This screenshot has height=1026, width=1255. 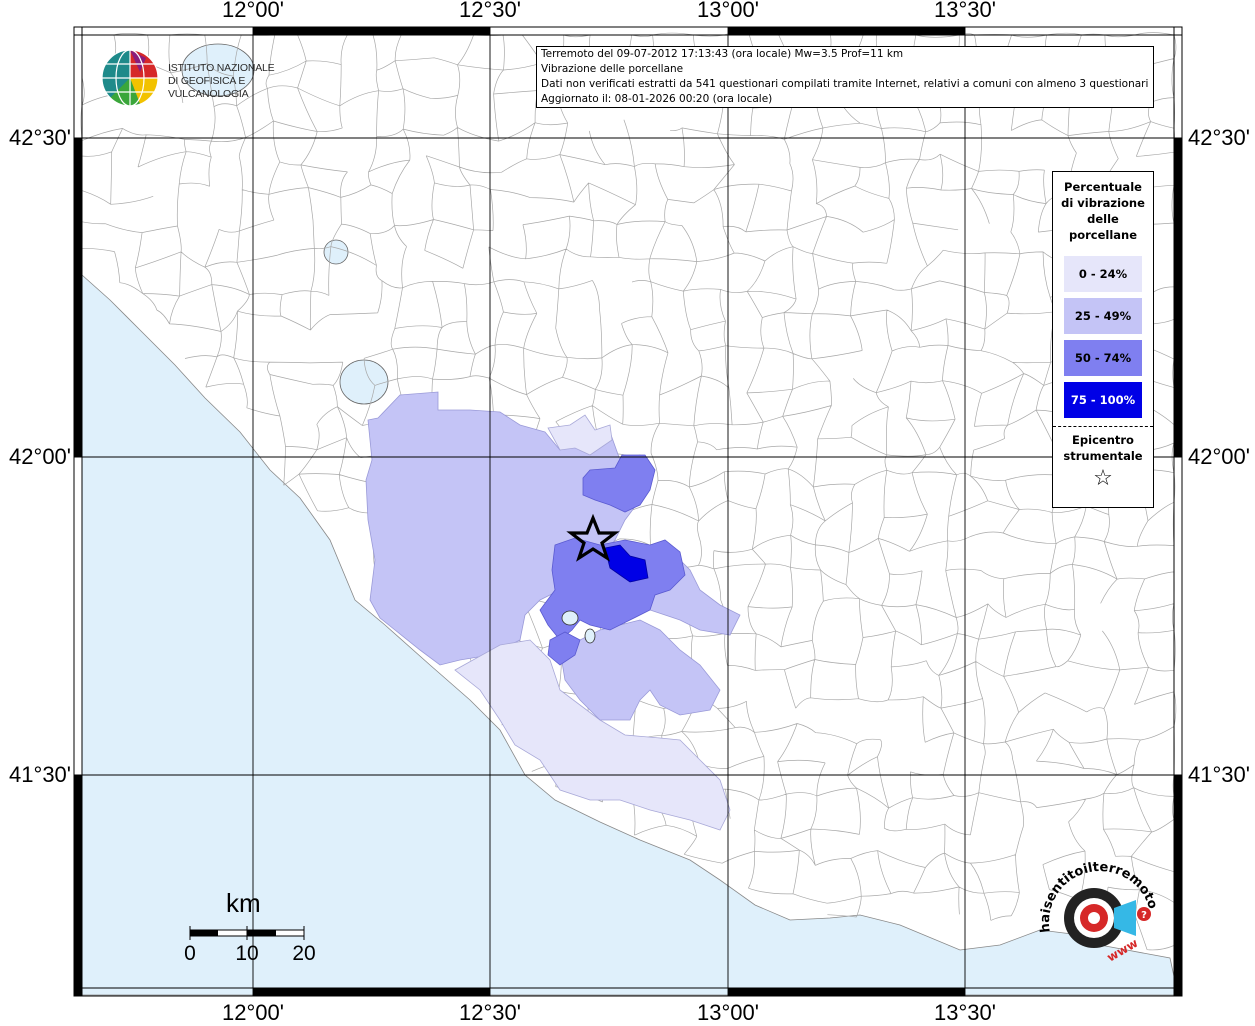 I want to click on axis-left-label: 42°30', so click(x=40, y=137).